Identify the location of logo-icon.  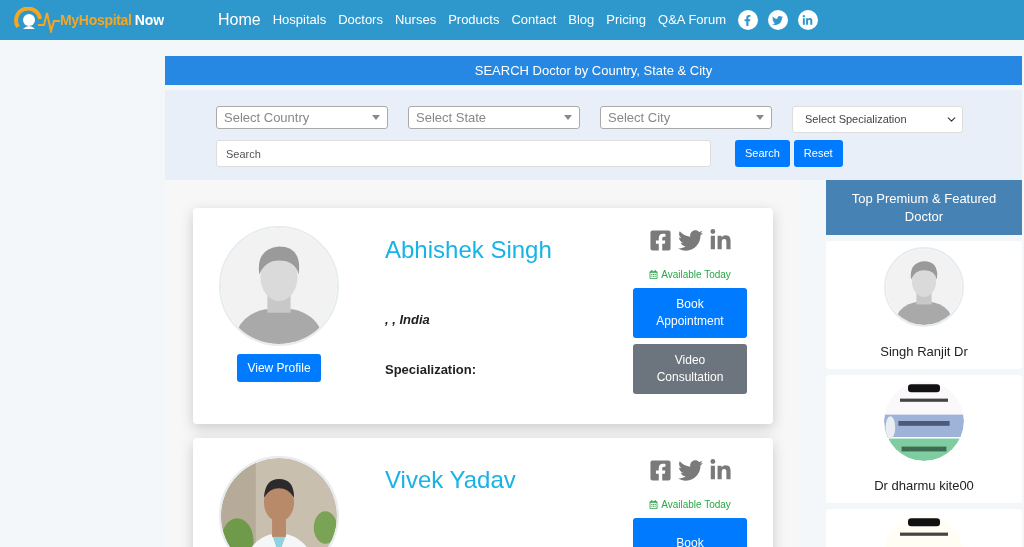
(37, 20).